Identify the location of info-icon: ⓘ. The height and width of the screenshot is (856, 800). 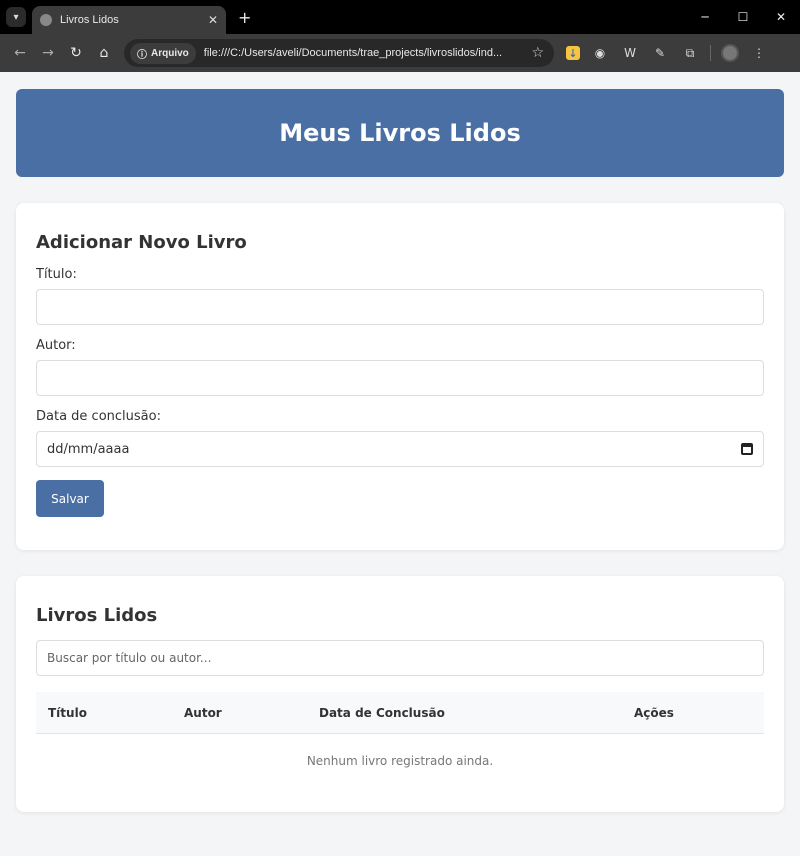
(142, 55).